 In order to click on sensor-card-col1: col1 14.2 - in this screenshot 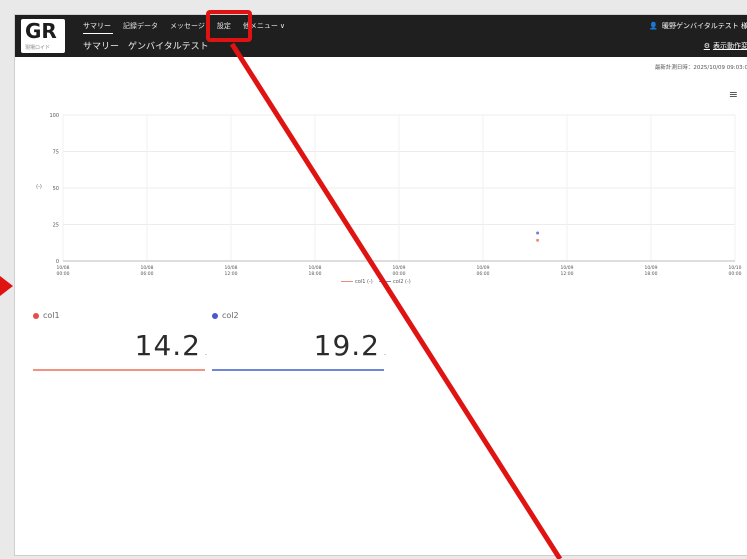, I will do `click(120, 343)`.